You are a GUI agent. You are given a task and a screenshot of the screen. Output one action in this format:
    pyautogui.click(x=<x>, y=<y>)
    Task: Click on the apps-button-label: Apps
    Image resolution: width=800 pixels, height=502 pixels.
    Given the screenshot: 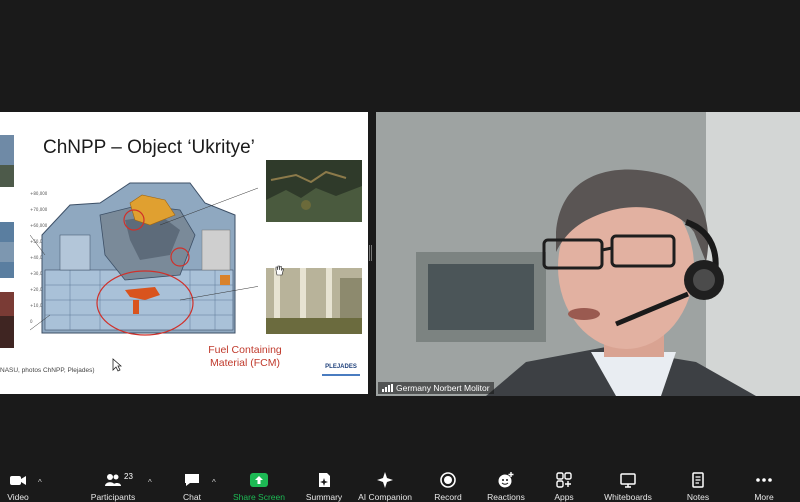 What is the action you would take?
    pyautogui.click(x=564, y=497)
    